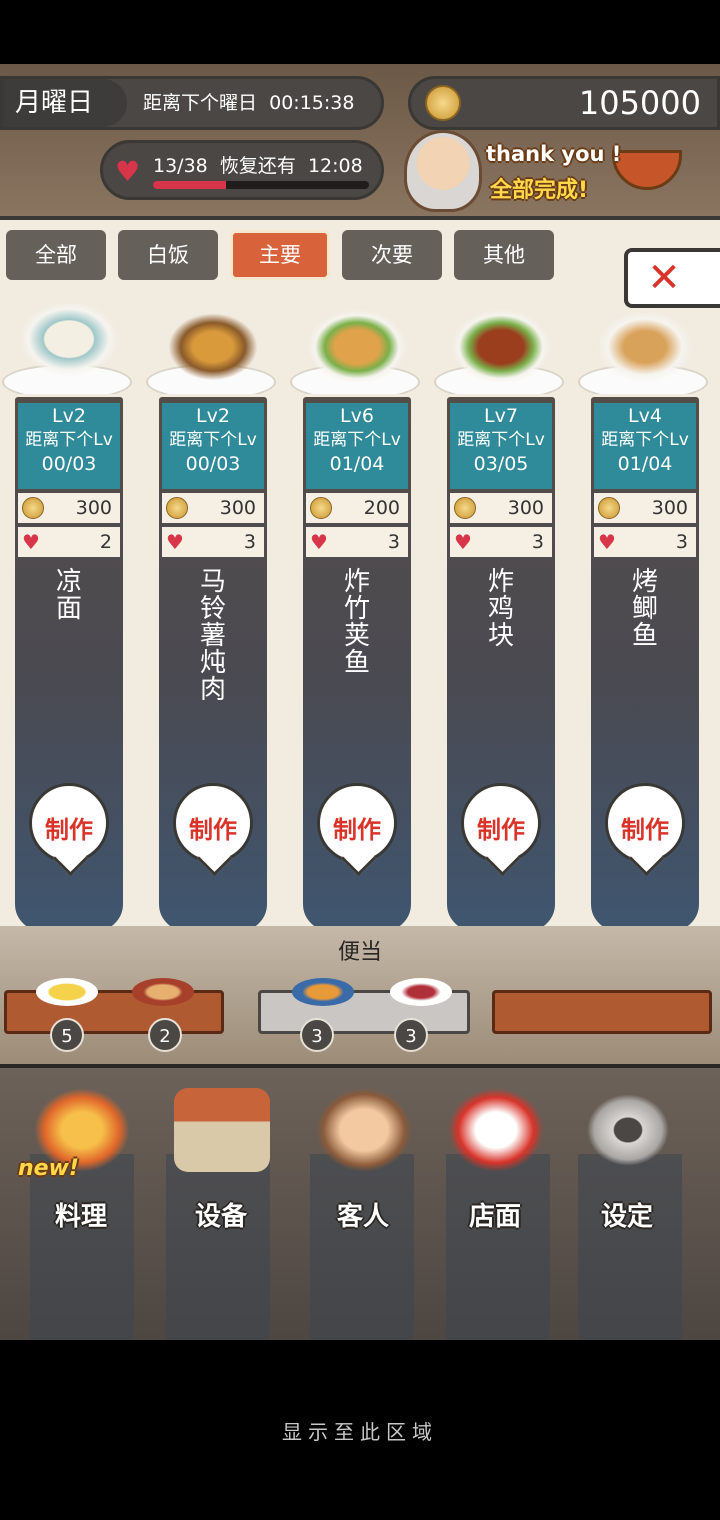  What do you see at coordinates (163, 992) in the screenshot?
I see `gratin-icon` at bounding box center [163, 992].